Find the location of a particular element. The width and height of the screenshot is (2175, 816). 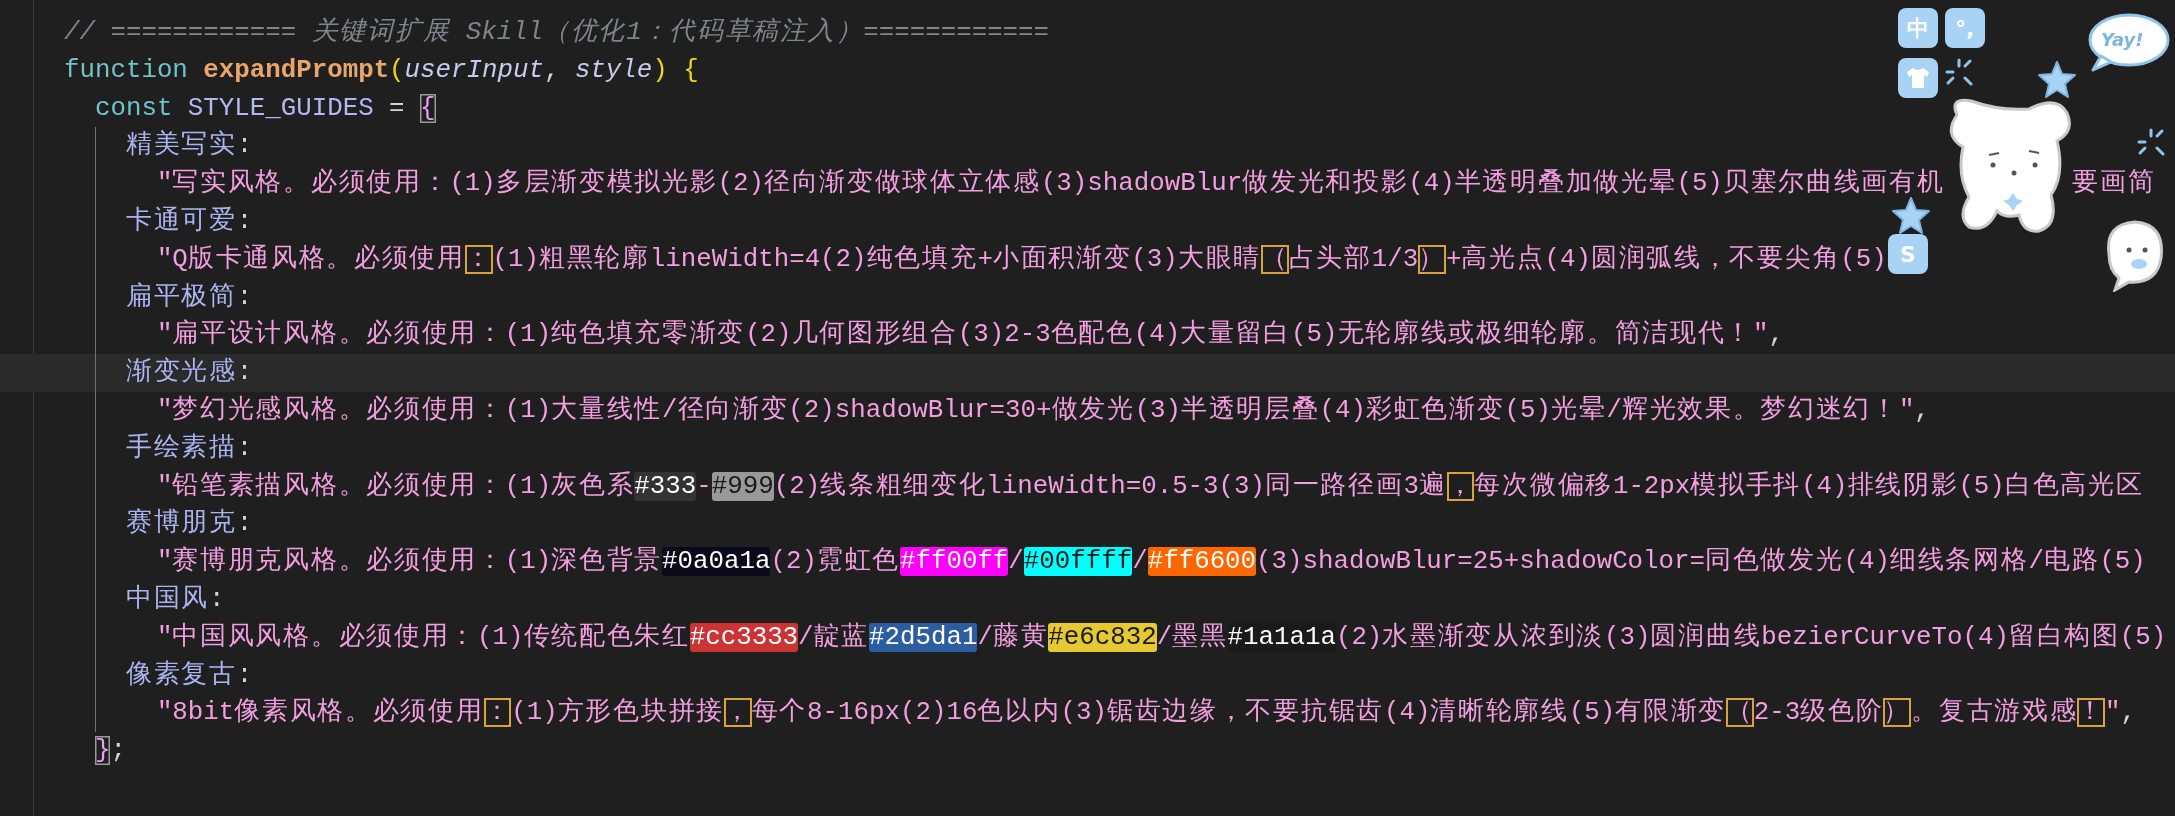

parameter-name: style is located at coordinates (613, 70).